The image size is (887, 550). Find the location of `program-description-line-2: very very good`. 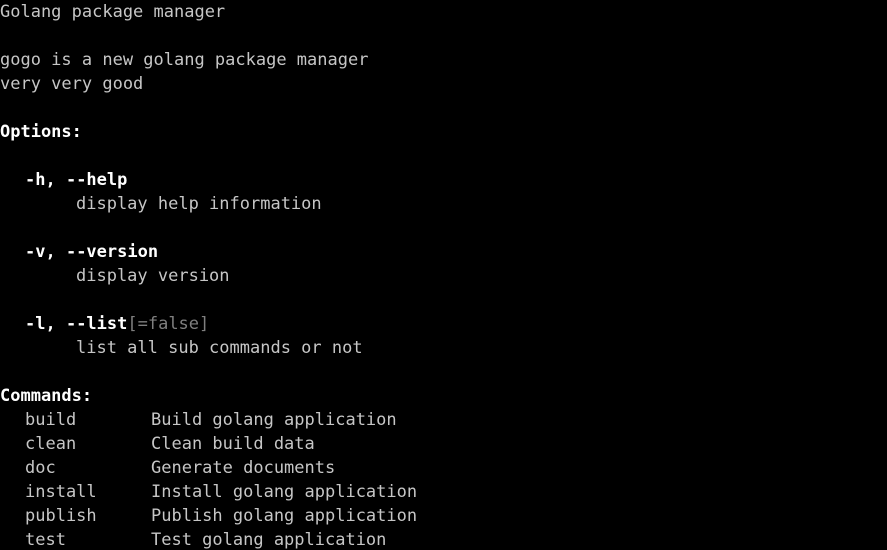

program-description-line-2: very very good is located at coordinates (72, 84).